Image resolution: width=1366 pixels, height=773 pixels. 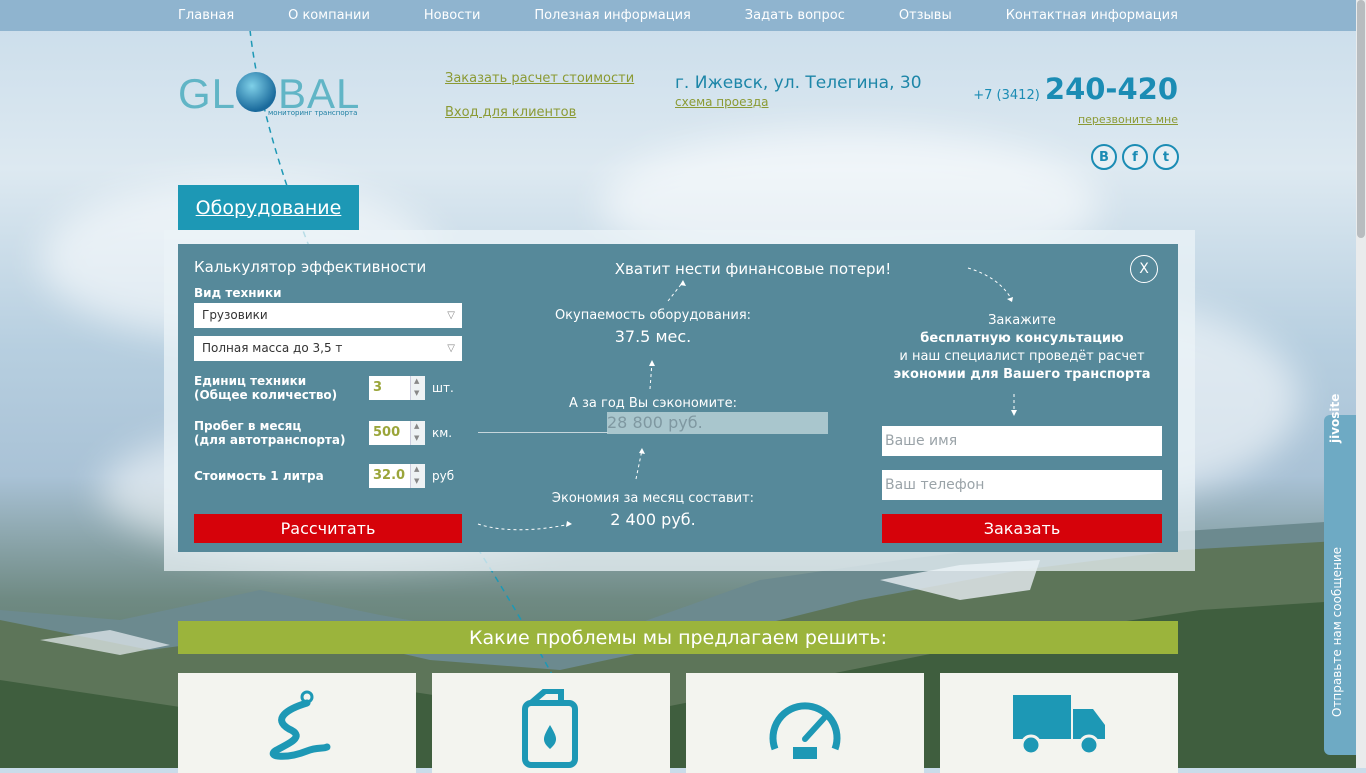 What do you see at coordinates (256, 92) in the screenshot?
I see `globe-icon` at bounding box center [256, 92].